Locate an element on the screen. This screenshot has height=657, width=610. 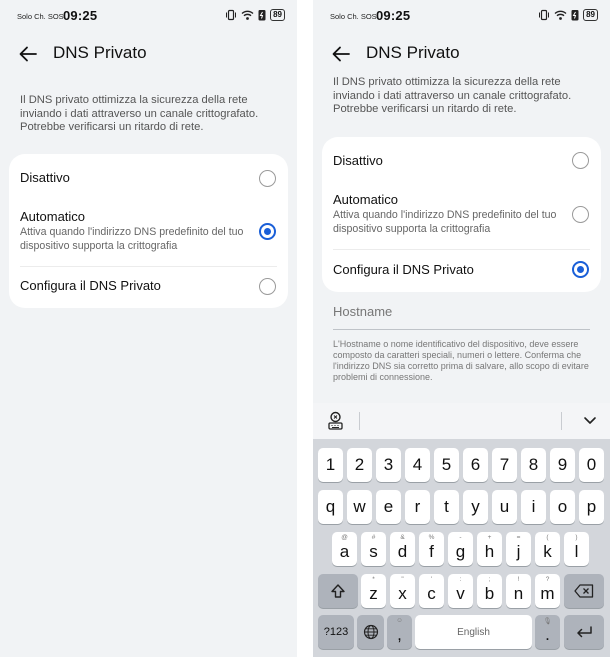
option-label: Automatico is located at coordinates (53, 216).